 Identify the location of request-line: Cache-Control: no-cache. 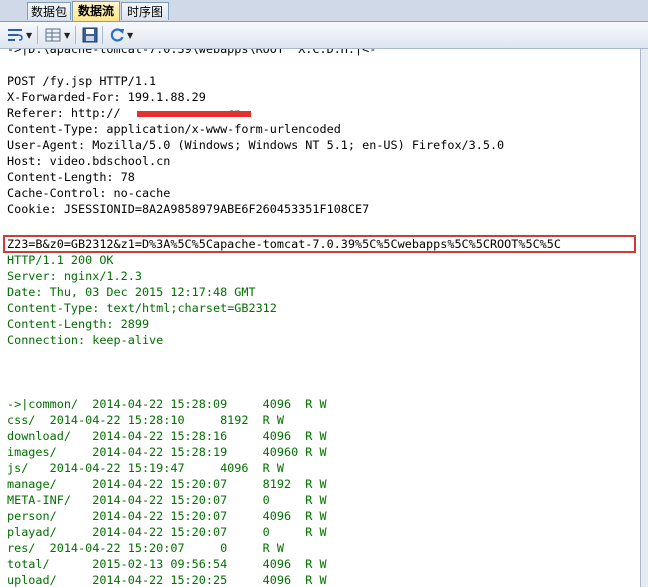
(89, 193).